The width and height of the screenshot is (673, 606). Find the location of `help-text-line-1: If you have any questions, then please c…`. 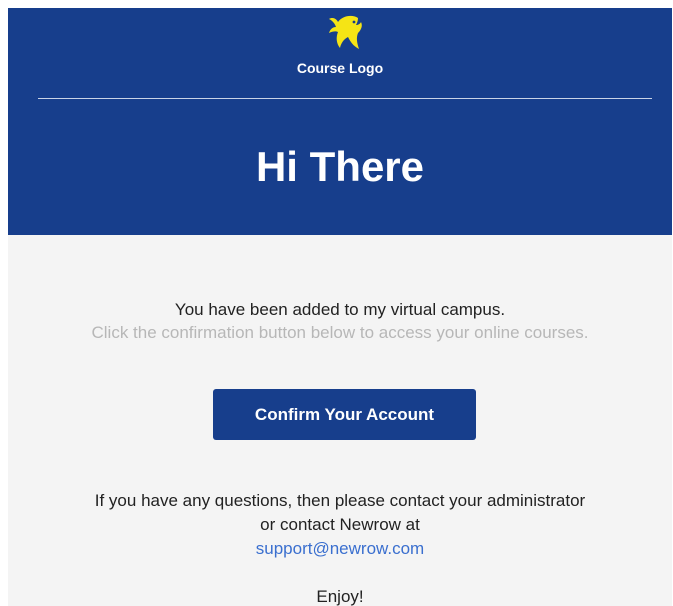

help-text-line-1: If you have any questions, then please c… is located at coordinates (340, 500).